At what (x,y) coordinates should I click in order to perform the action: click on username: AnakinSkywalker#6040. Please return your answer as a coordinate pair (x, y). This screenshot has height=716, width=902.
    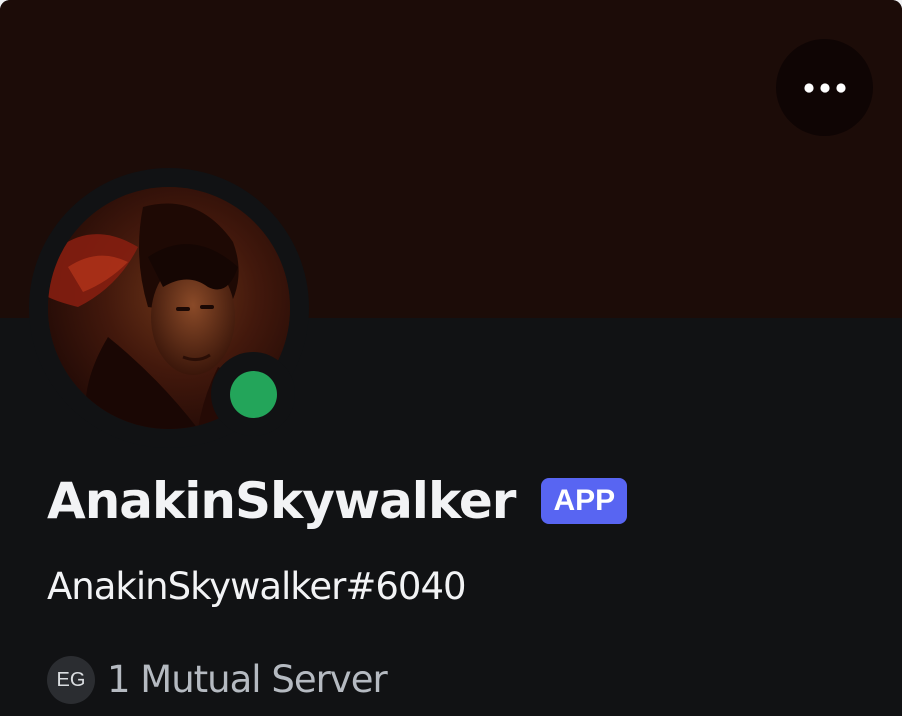
    Looking at the image, I should click on (257, 587).